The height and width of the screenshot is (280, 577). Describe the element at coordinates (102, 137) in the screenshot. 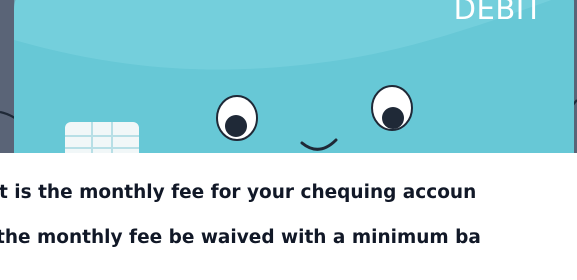

I see `card-chip` at that location.